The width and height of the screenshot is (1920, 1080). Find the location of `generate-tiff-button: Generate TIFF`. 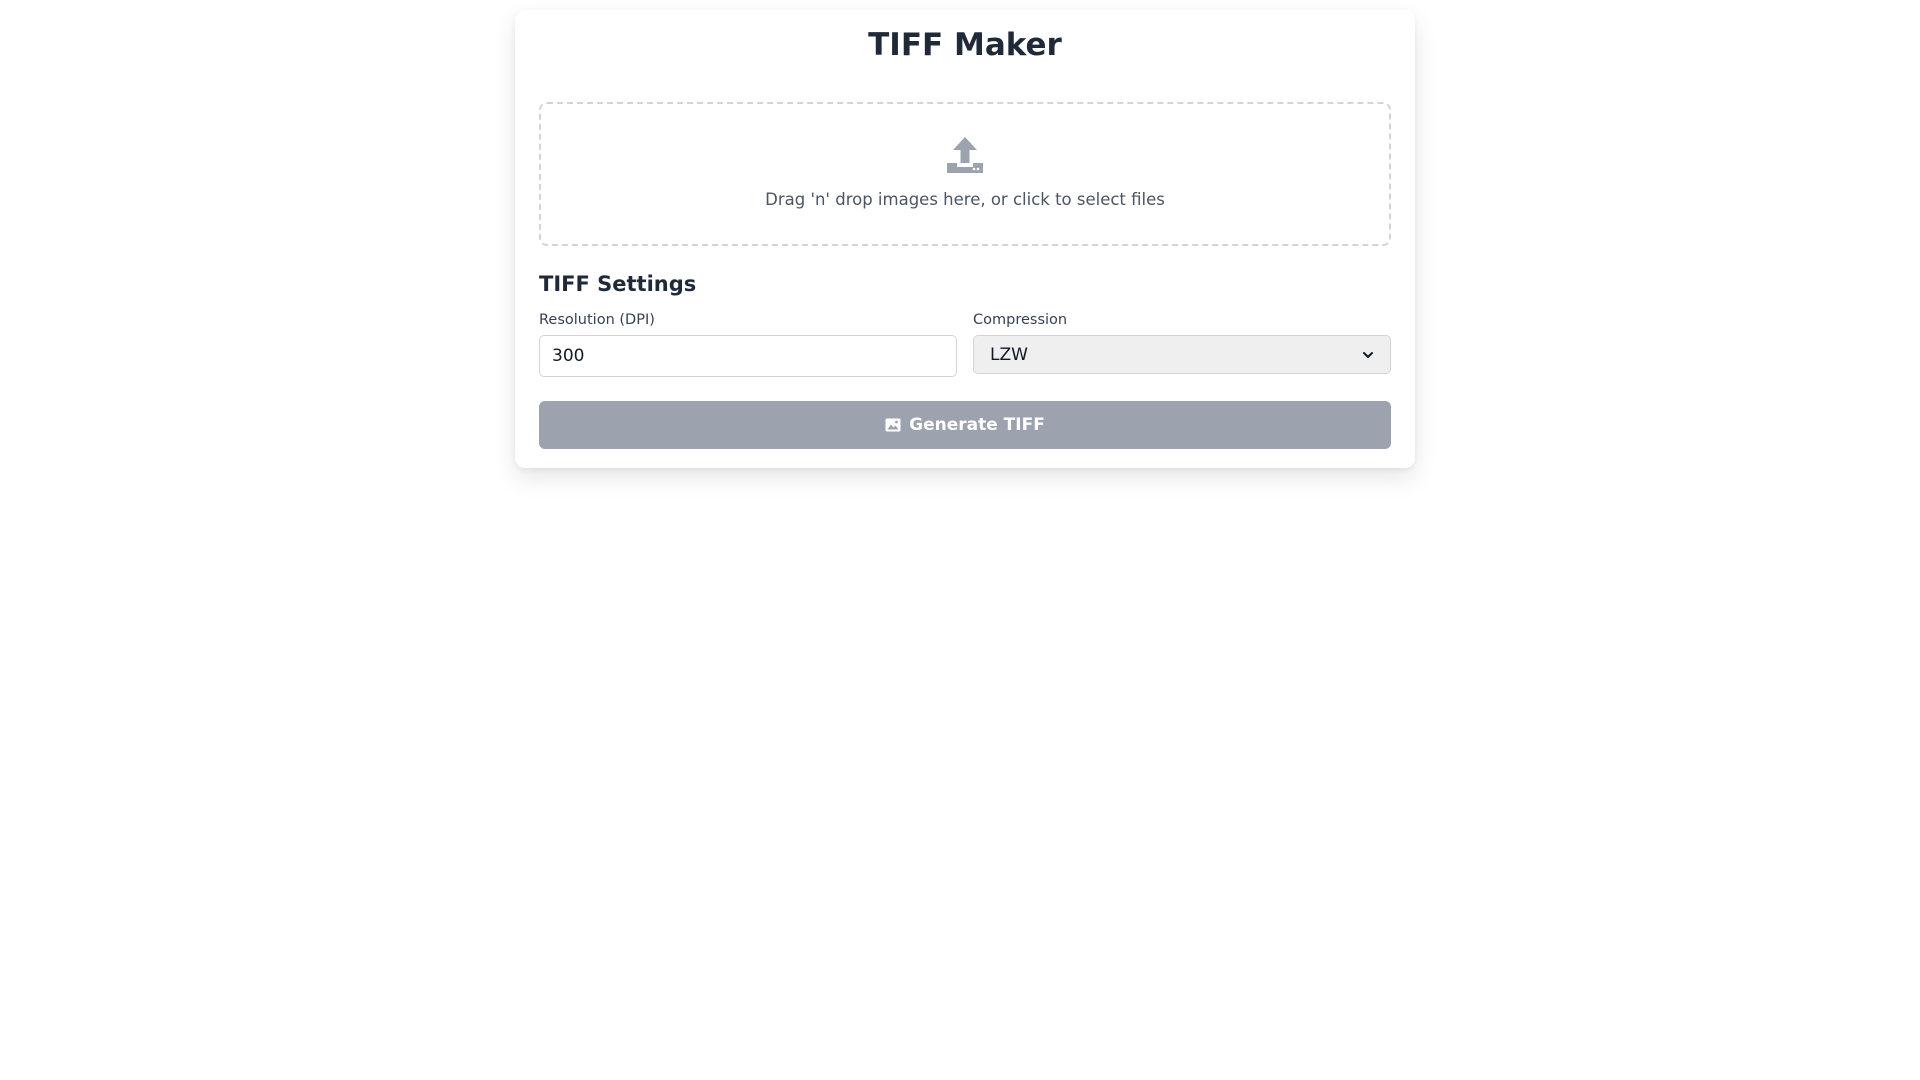

generate-tiff-button: Generate TIFF is located at coordinates (965, 425).